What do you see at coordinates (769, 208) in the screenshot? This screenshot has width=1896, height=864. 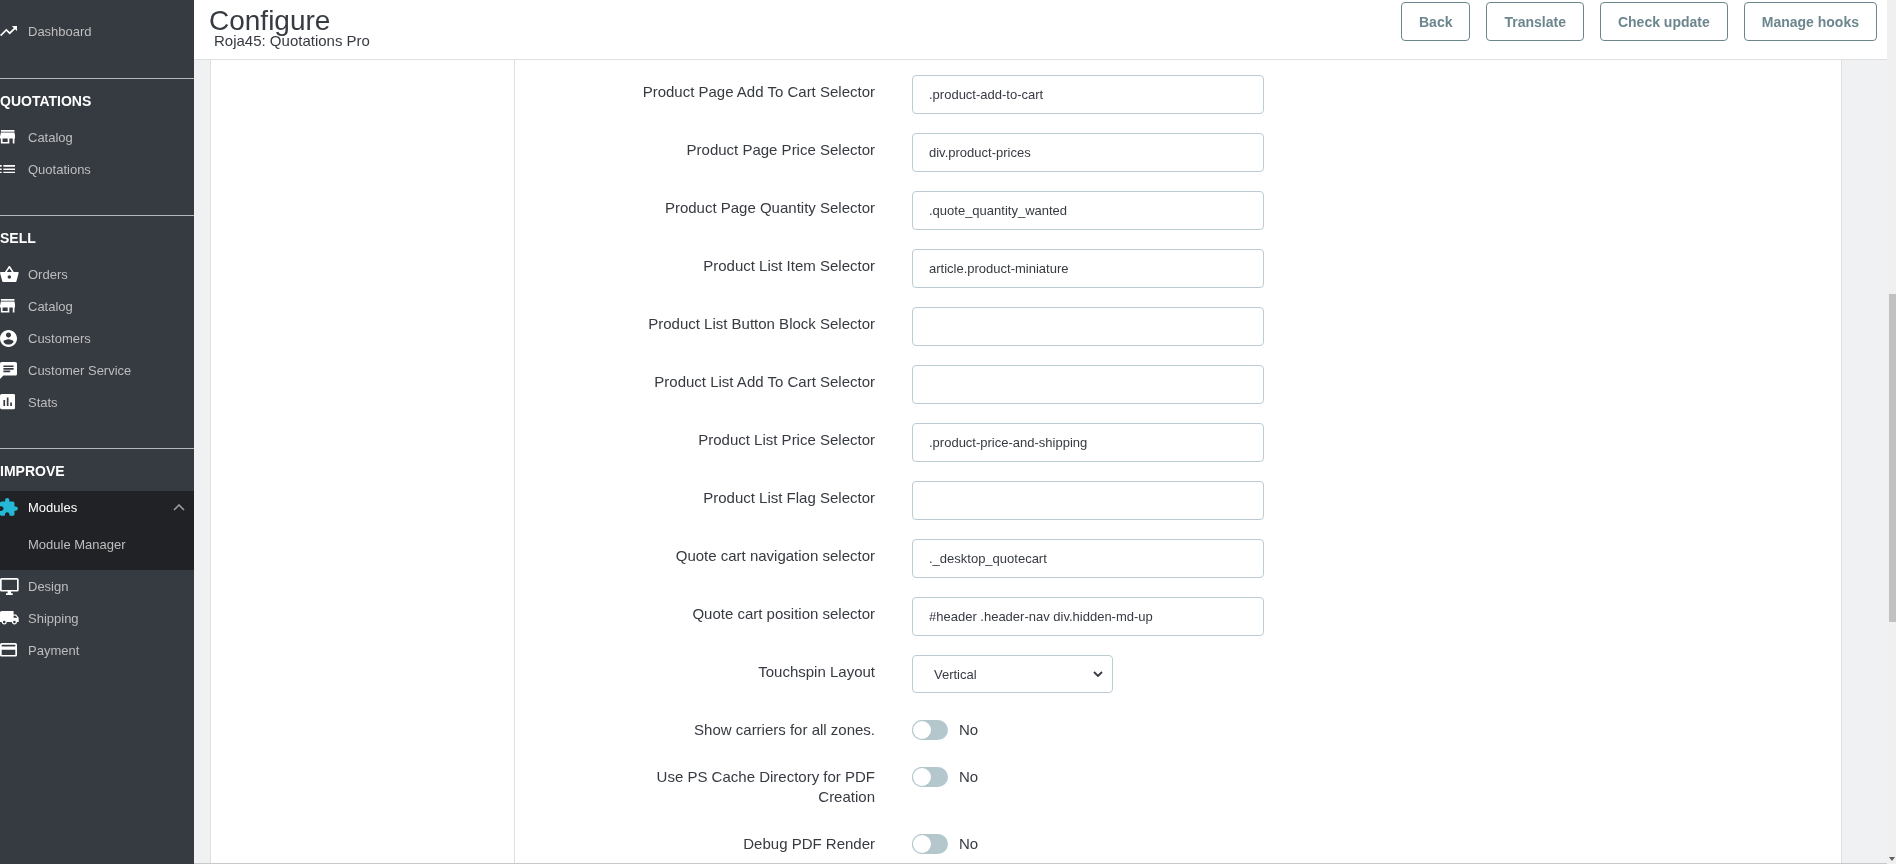 I see `field-label: Product Page Quantity Selector` at bounding box center [769, 208].